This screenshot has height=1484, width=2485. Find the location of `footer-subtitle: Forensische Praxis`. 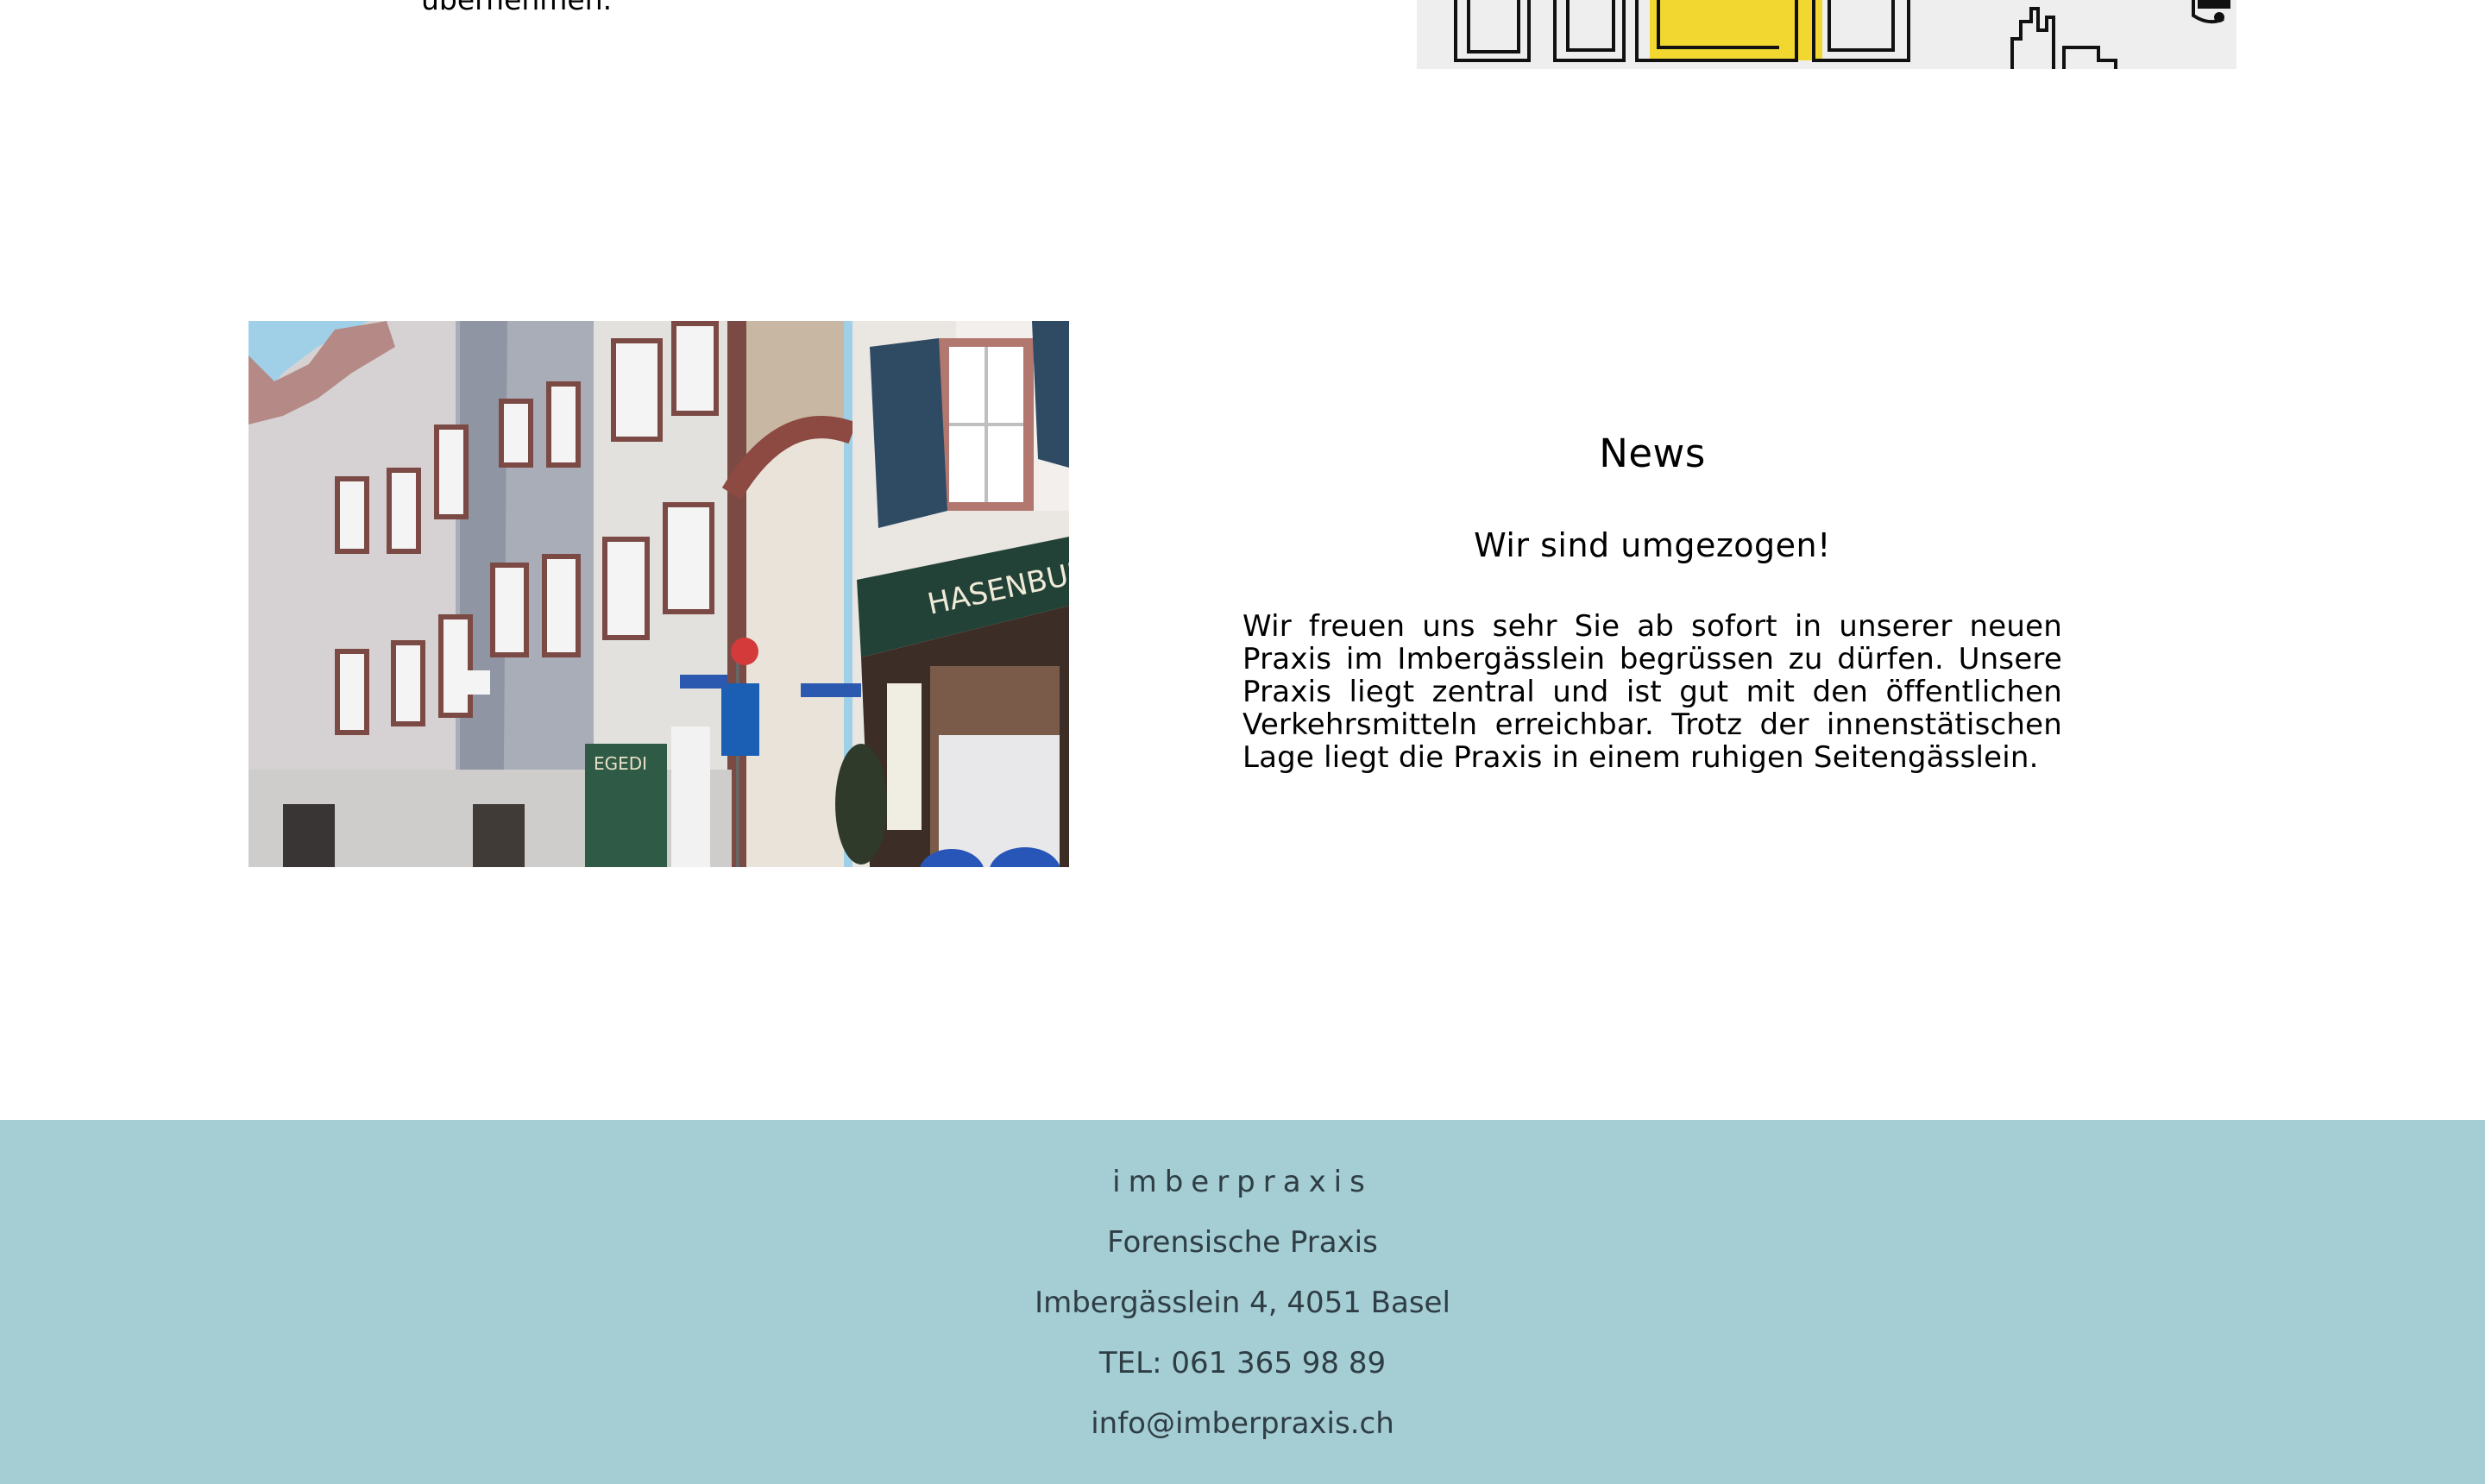

footer-subtitle: Forensische Praxis is located at coordinates (1242, 1242).